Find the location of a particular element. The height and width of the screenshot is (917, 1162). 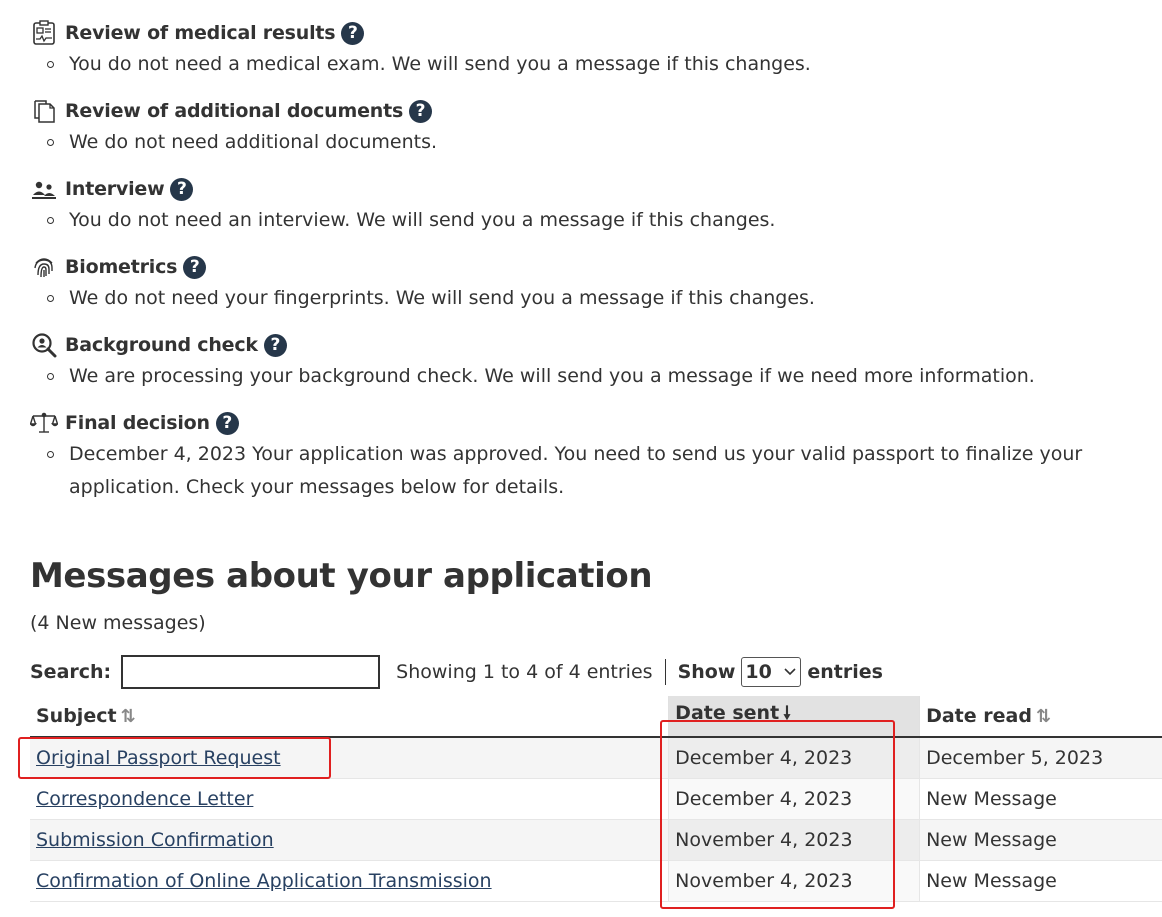

chevron-down-icon is located at coordinates (790, 672).